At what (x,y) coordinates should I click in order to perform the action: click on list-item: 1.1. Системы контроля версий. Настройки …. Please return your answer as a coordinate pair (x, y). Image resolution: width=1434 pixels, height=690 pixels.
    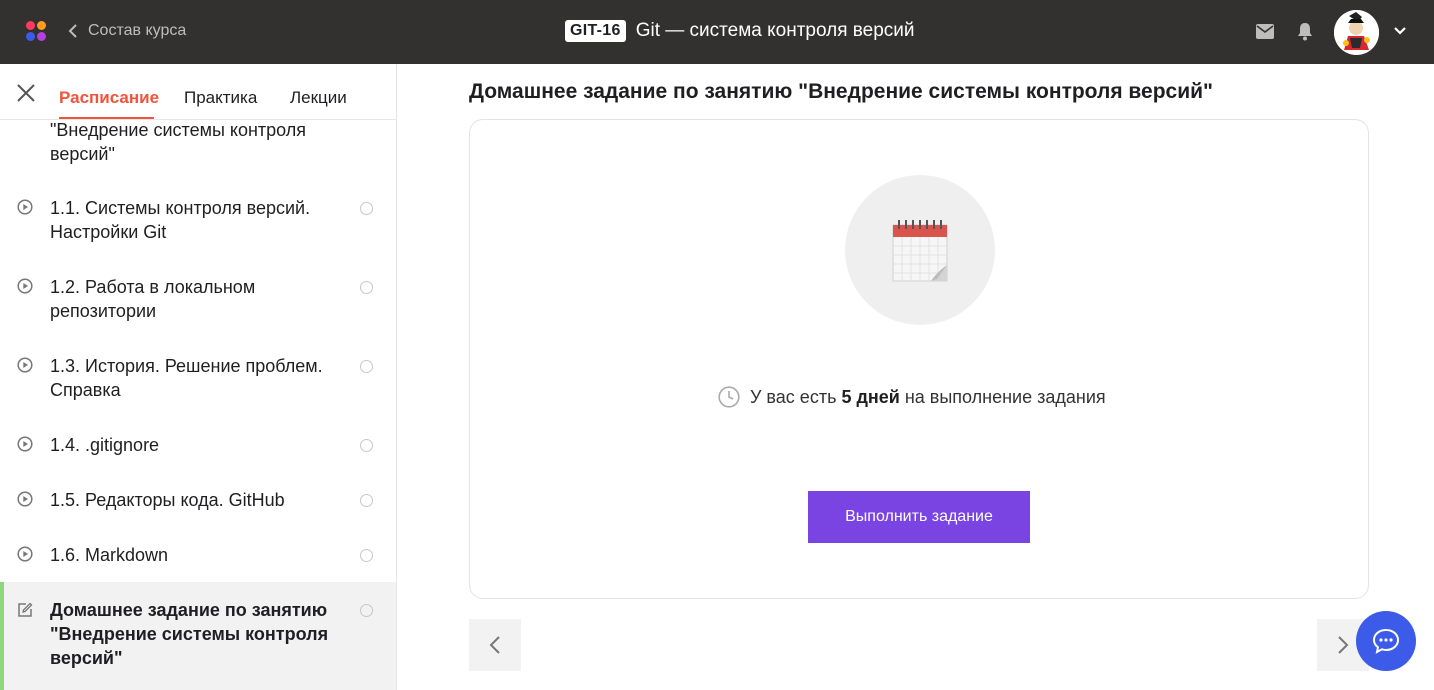
    Looking at the image, I should click on (198, 224).